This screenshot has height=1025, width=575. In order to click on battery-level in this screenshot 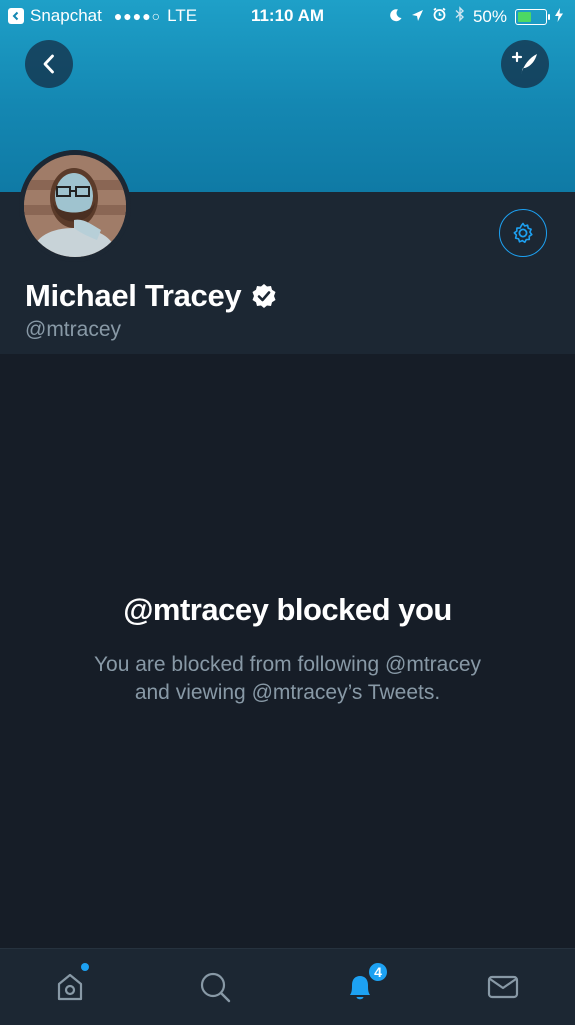, I will do `click(524, 16)`.